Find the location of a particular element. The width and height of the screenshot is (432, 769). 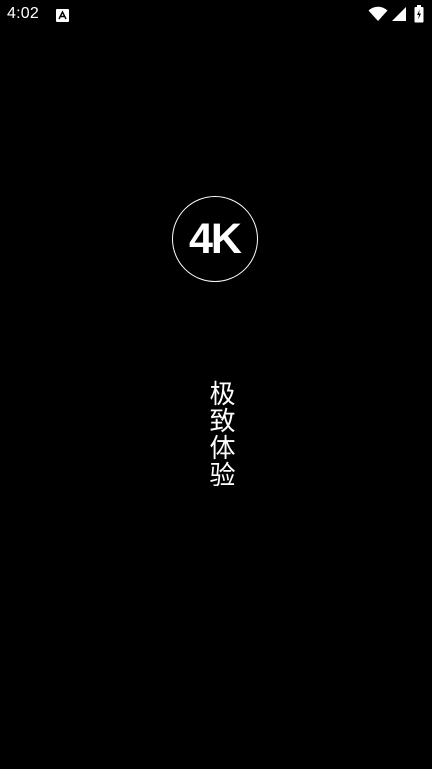

logo-text: 4K is located at coordinates (215, 238).